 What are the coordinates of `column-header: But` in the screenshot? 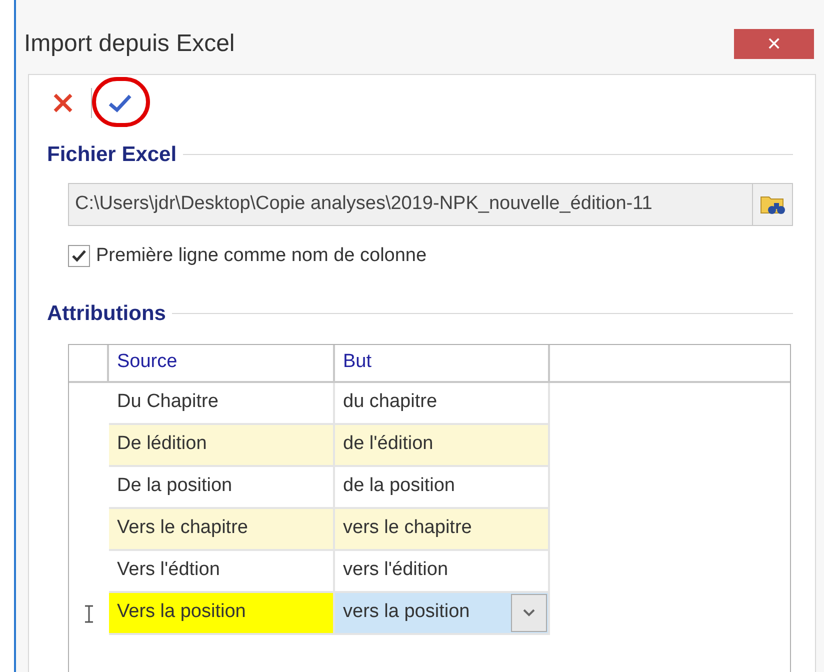 It's located at (442, 362).